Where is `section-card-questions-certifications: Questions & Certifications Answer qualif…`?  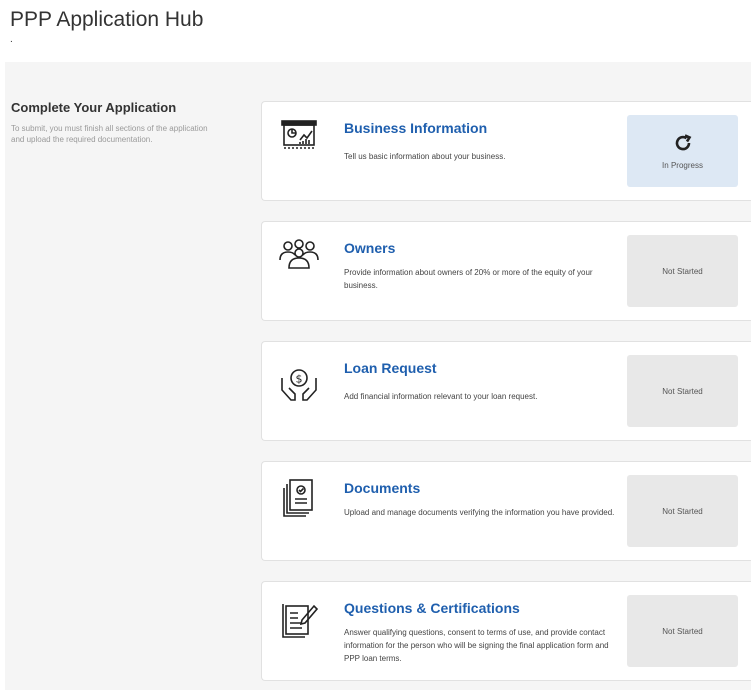
section-card-questions-certifications: Questions & Certifications Answer qualif… is located at coordinates (506, 631).